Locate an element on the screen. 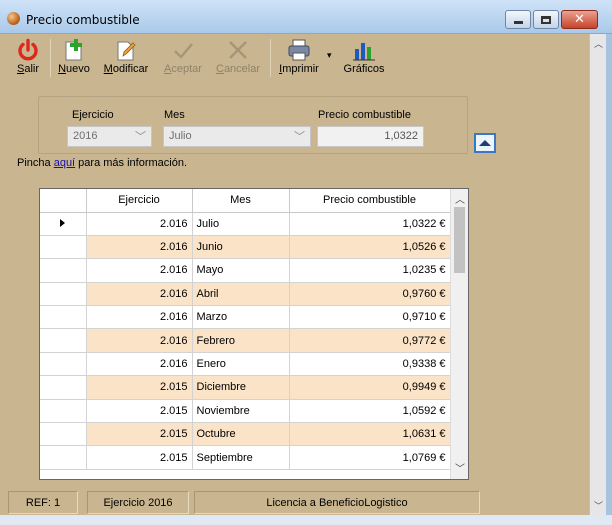 The height and width of the screenshot is (525, 612). cell-precio: 1,0526 € is located at coordinates (369, 247).